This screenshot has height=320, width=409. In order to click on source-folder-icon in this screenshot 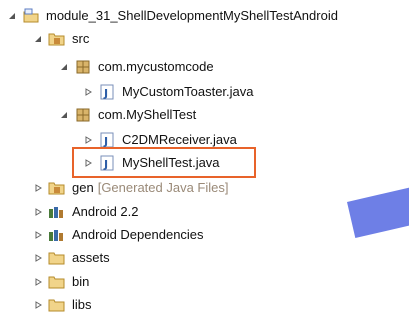, I will do `click(57, 39)`.